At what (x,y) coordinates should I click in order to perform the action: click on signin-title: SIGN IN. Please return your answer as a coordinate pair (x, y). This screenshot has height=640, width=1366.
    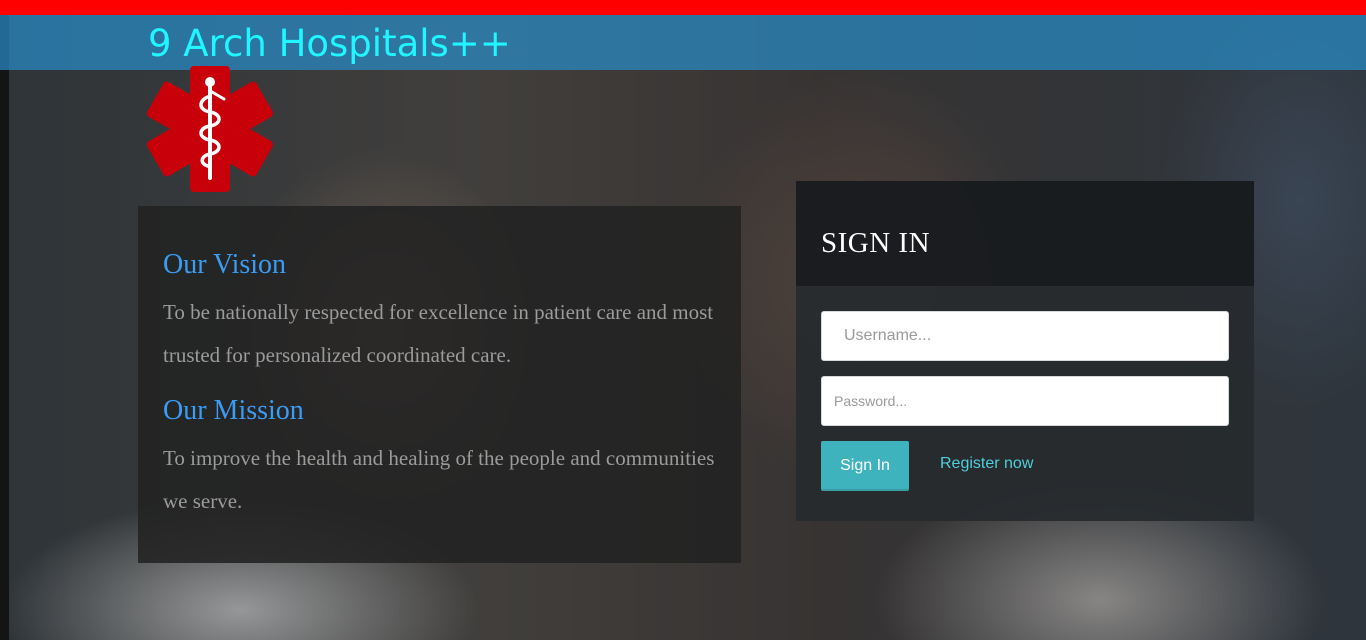
    Looking at the image, I should click on (876, 243).